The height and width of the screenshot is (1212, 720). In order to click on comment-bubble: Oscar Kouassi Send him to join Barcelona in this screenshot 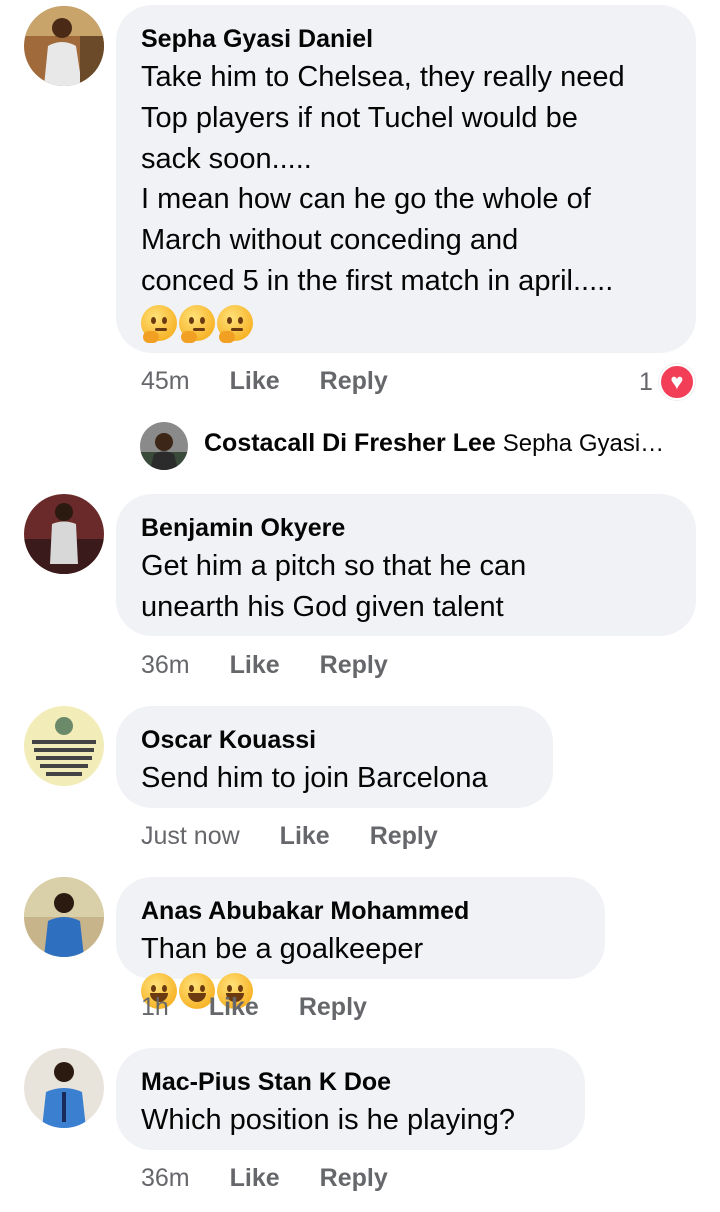, I will do `click(334, 757)`.